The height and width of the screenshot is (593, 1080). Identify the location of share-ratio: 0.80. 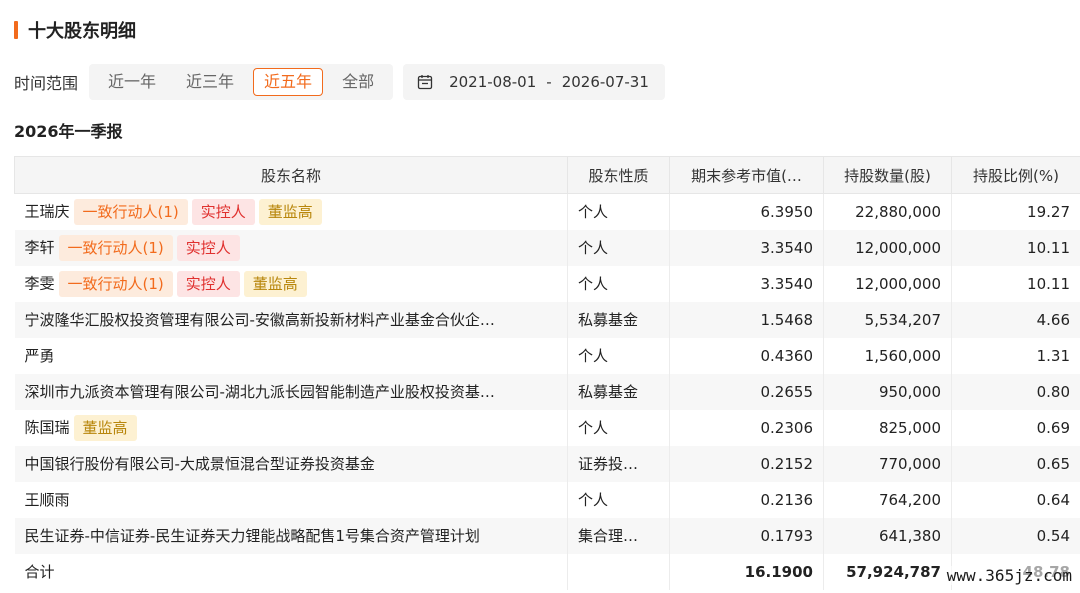
(1015, 391).